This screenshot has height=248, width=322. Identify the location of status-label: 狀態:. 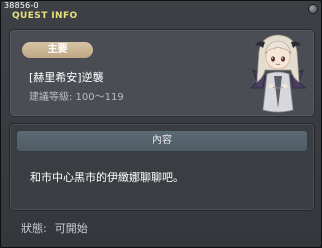
(34, 228).